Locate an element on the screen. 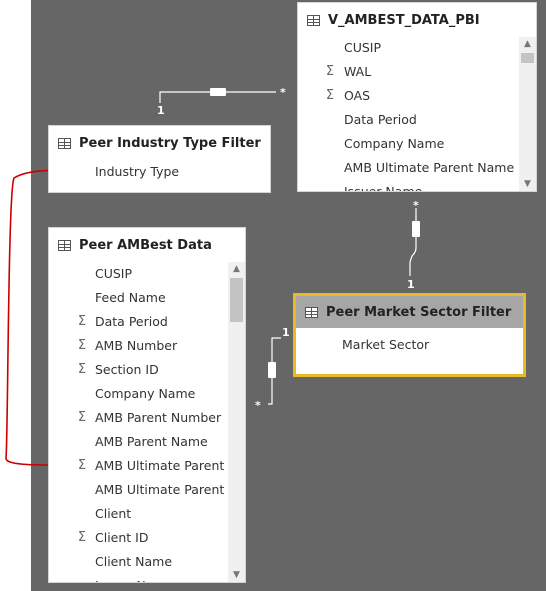 The image size is (546, 591). table-title: Peer Industry Type Filter is located at coordinates (170, 143).